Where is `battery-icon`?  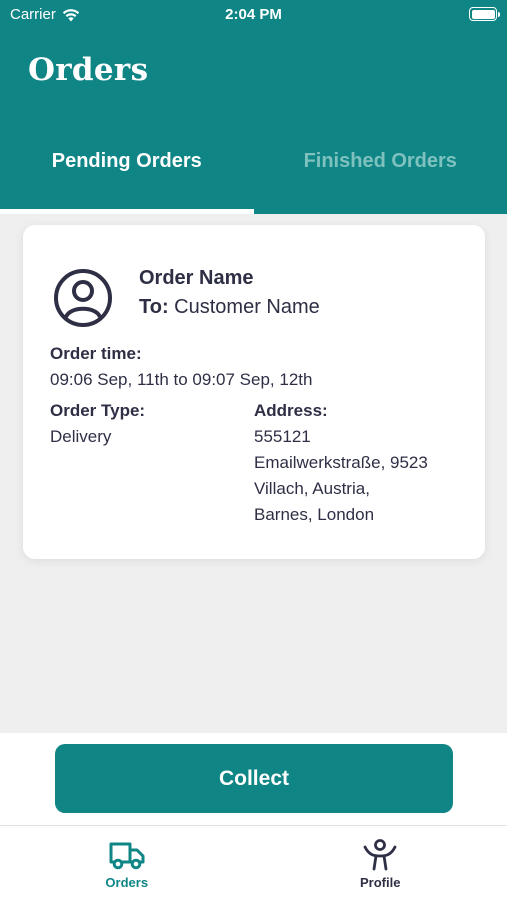 battery-icon is located at coordinates (484, 14).